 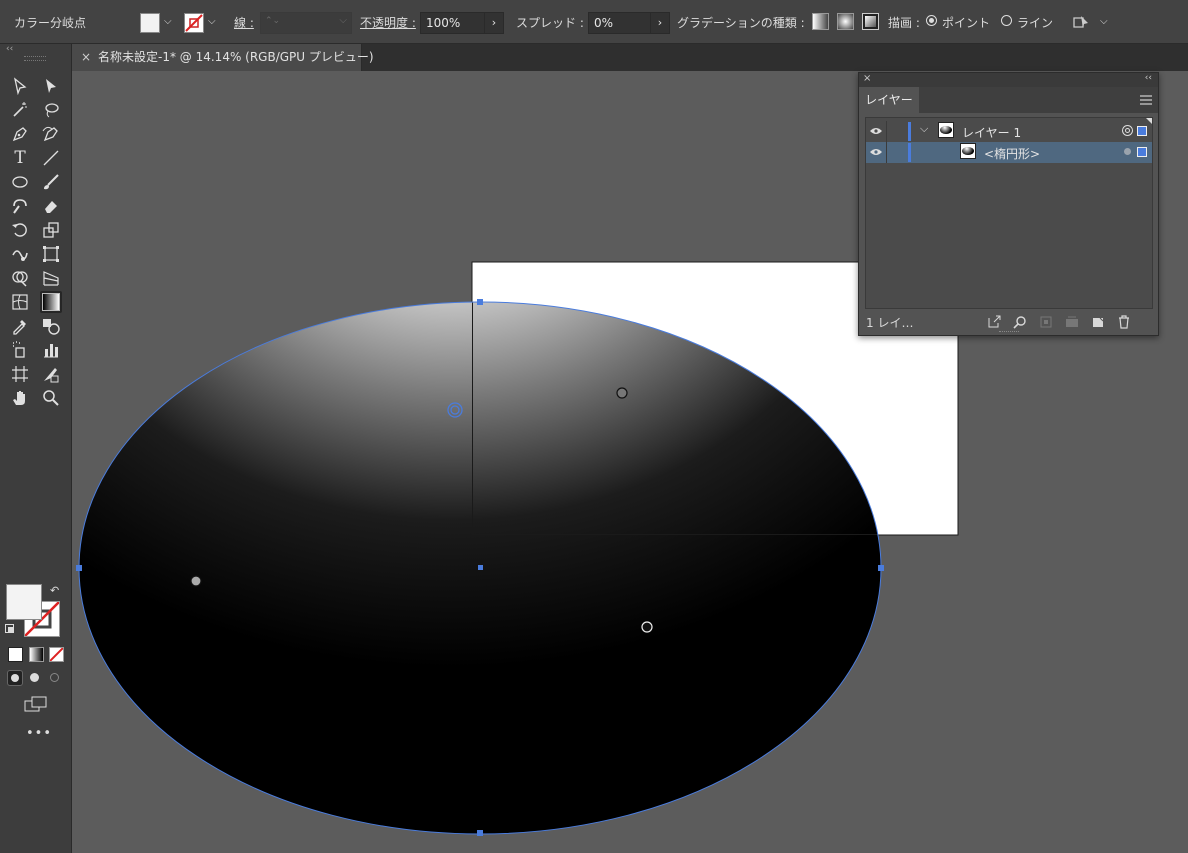 I want to click on freeform-gradient-button, so click(x=870, y=21).